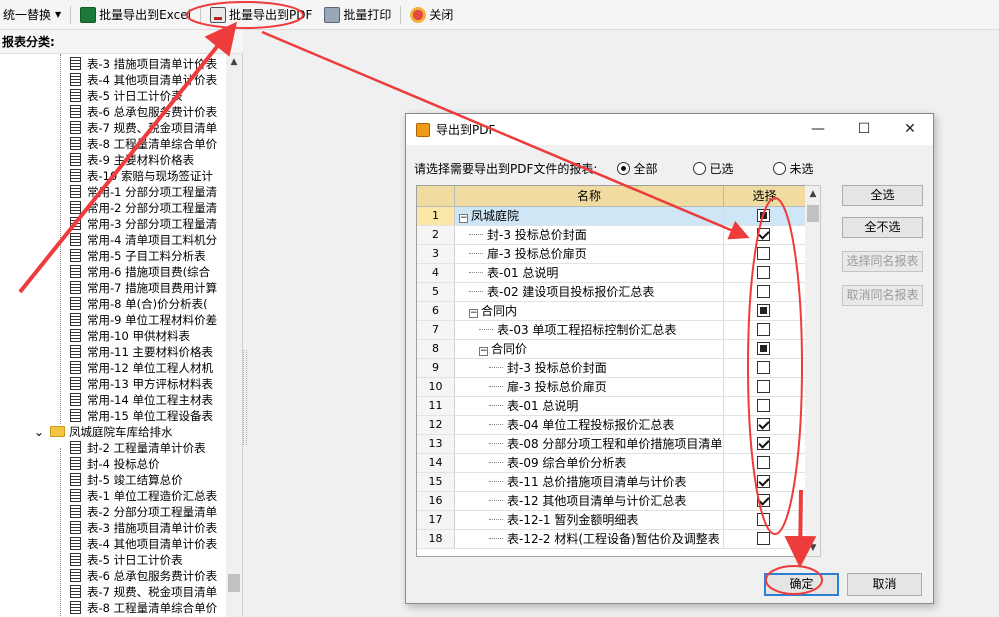  I want to click on grid-row: 11 表-01 总说明, so click(616, 406).